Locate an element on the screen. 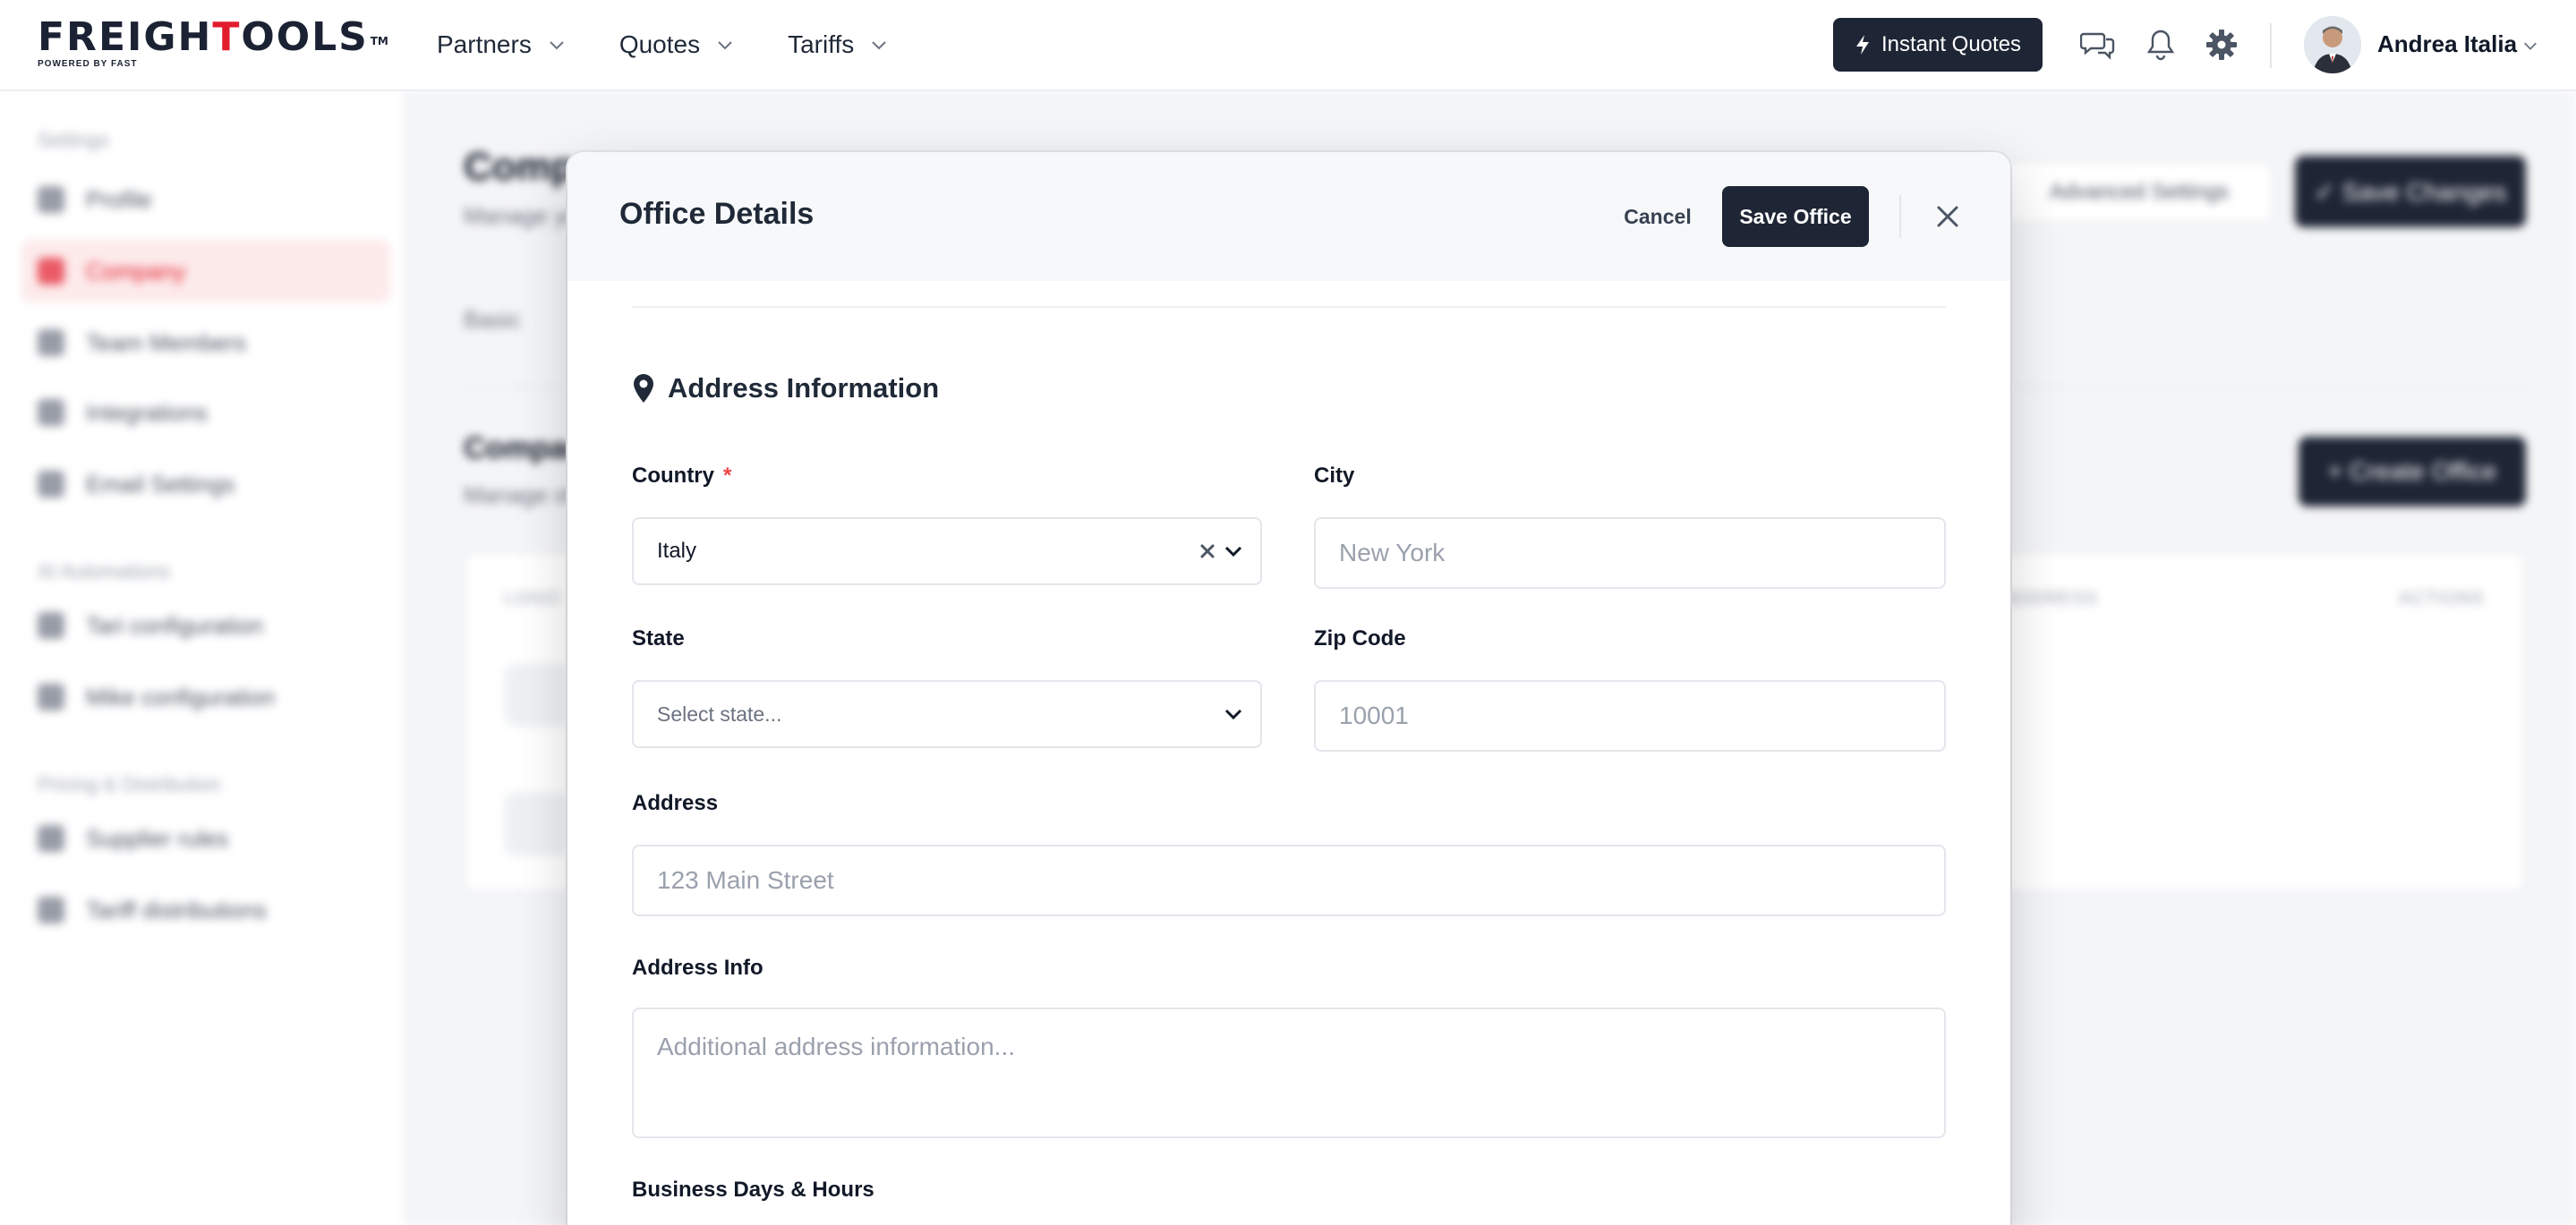  country-label: Country * is located at coordinates (681, 477).